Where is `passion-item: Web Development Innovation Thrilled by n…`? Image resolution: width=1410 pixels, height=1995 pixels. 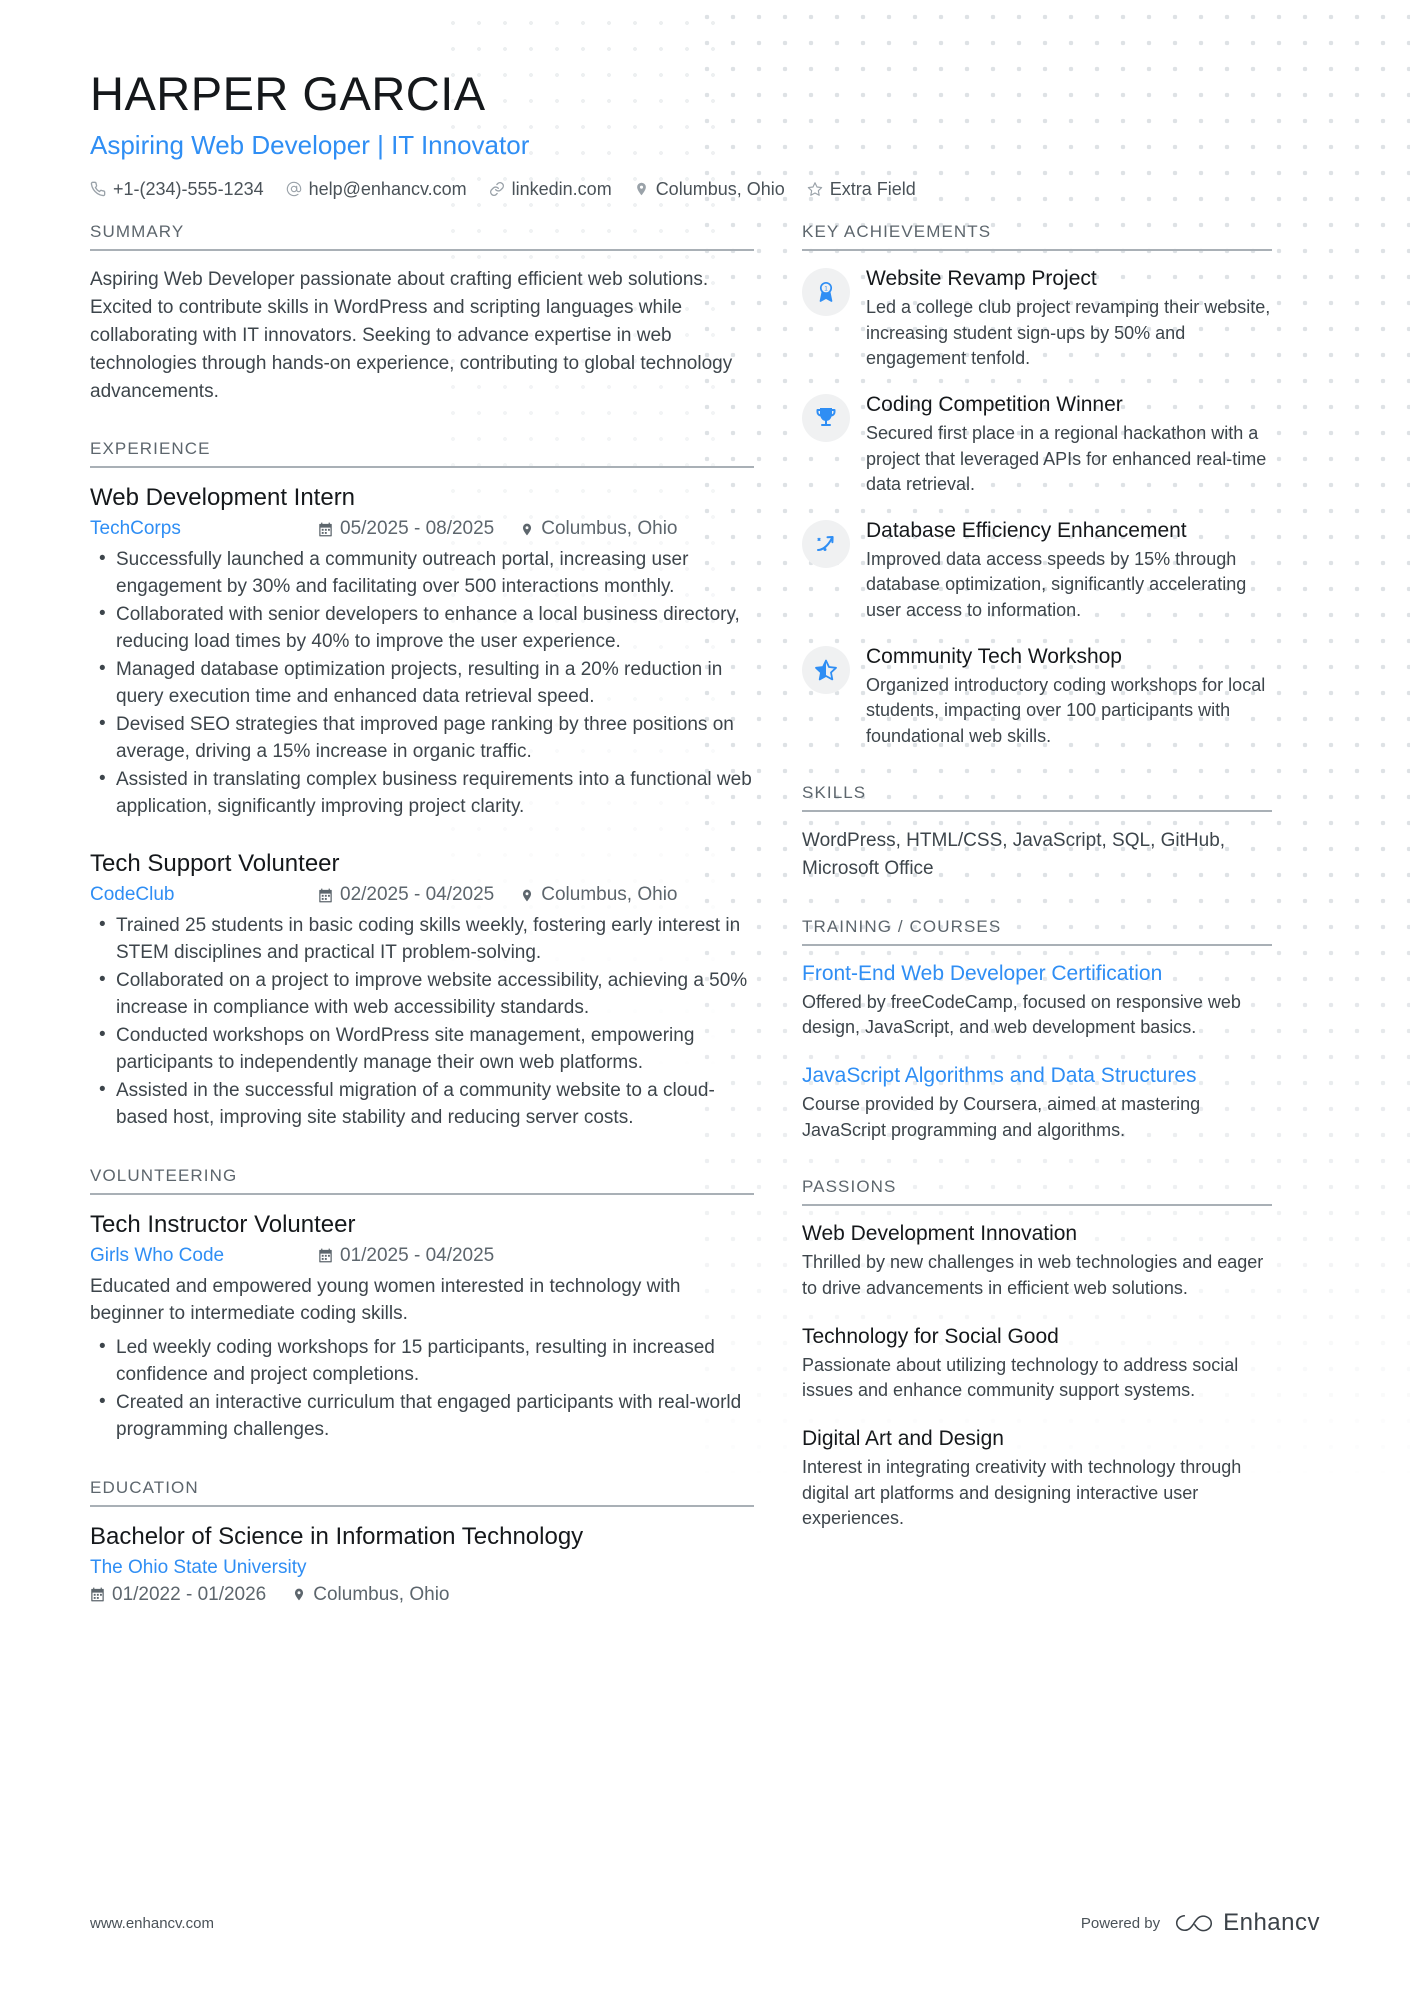 passion-item: Web Development Innovation Thrilled by n… is located at coordinates (1037, 1261).